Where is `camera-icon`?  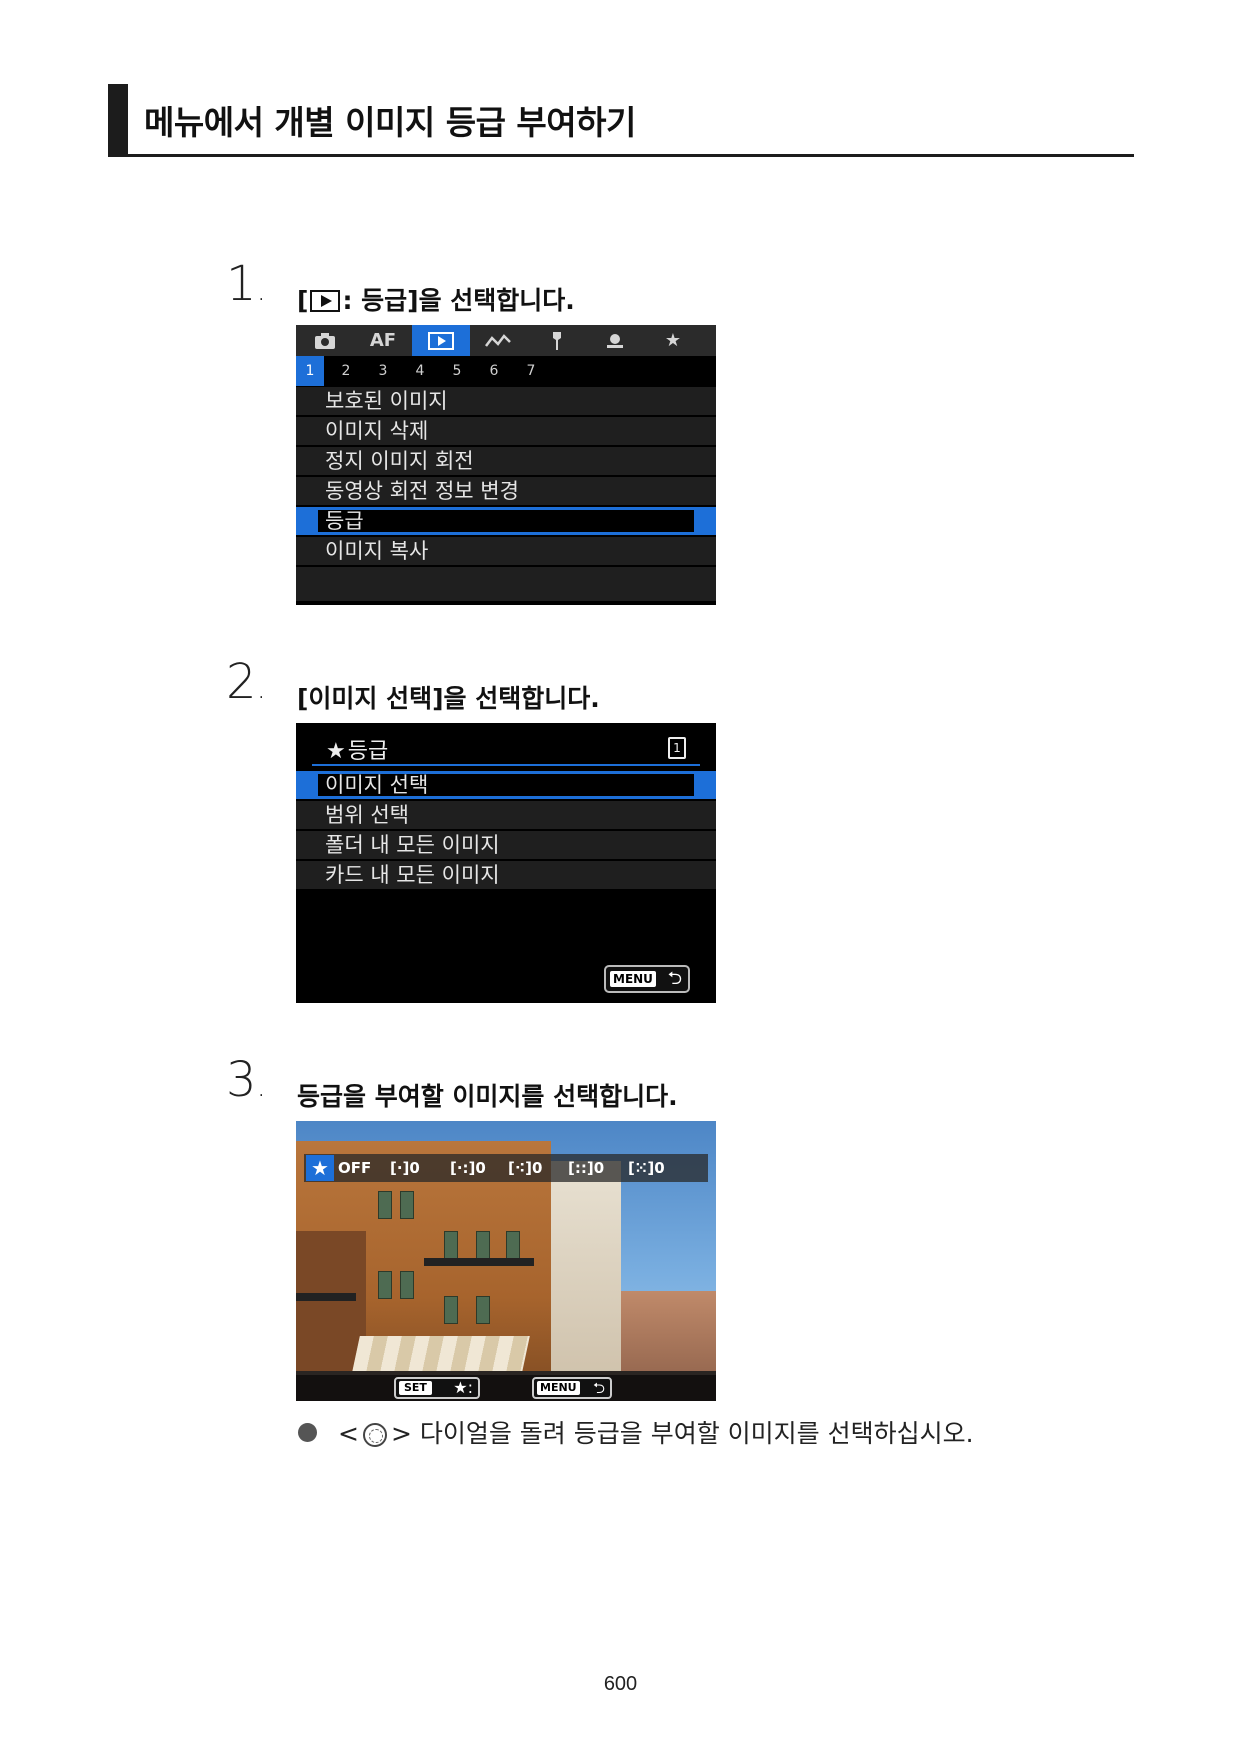 camera-icon is located at coordinates (325, 340).